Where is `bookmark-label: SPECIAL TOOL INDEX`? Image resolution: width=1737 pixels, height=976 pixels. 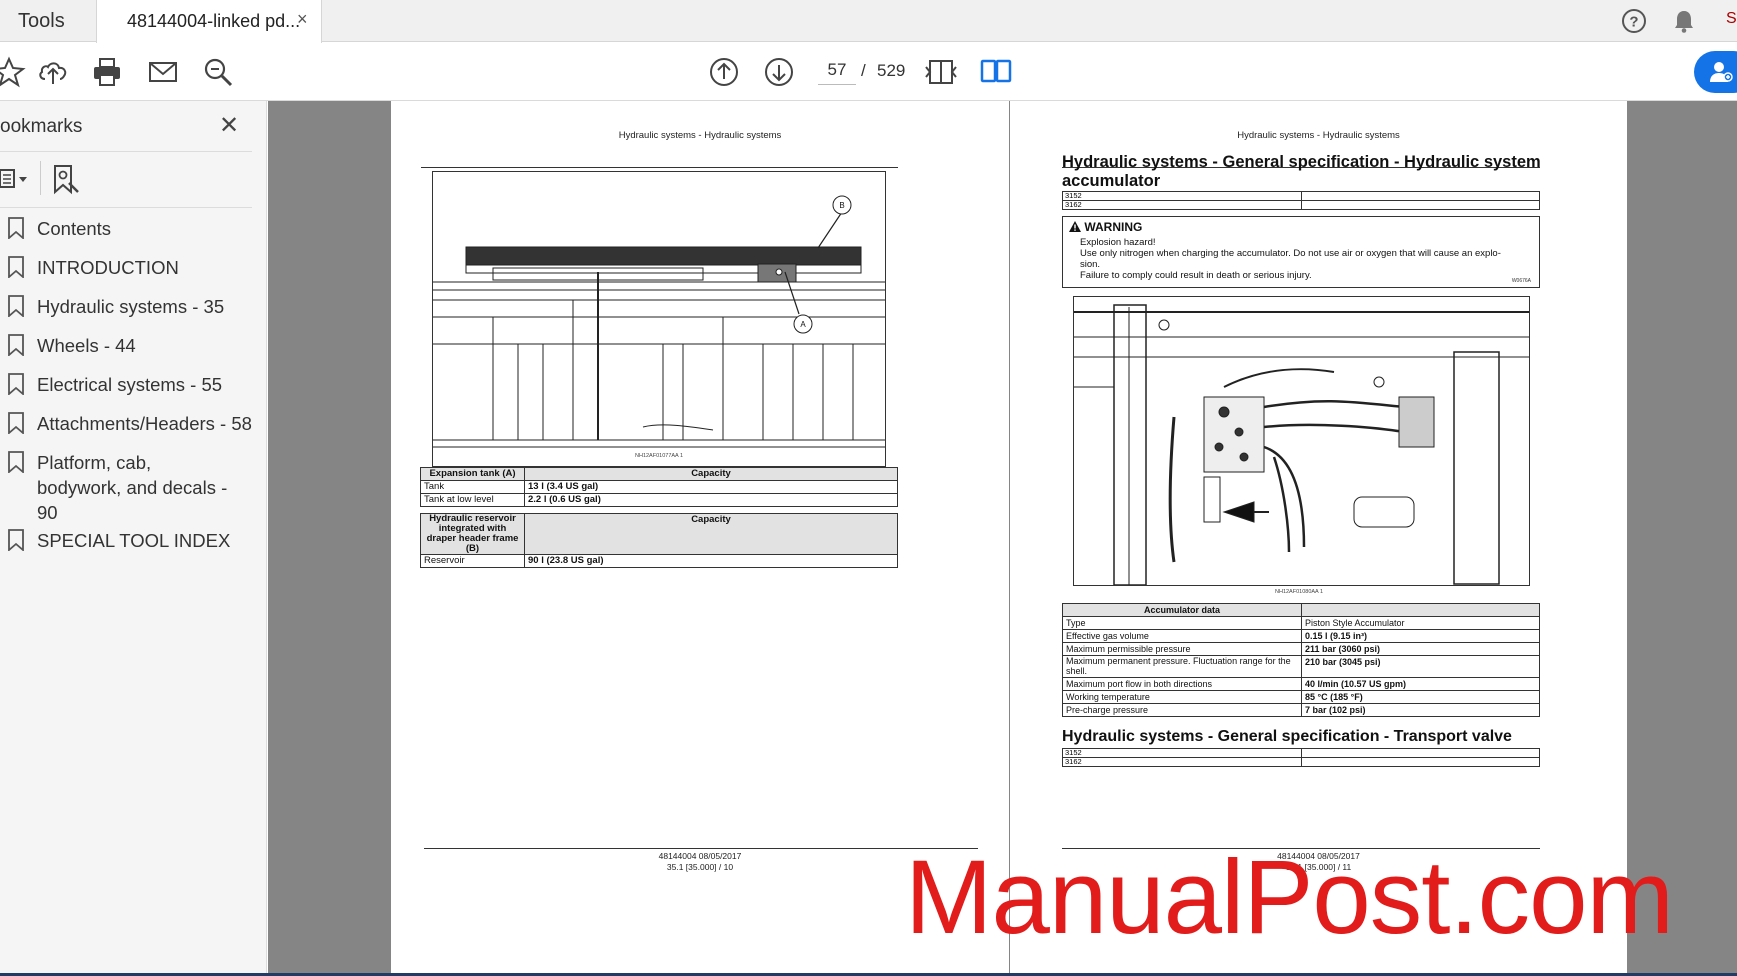 bookmark-label: SPECIAL TOOL INDEX is located at coordinates (134, 540).